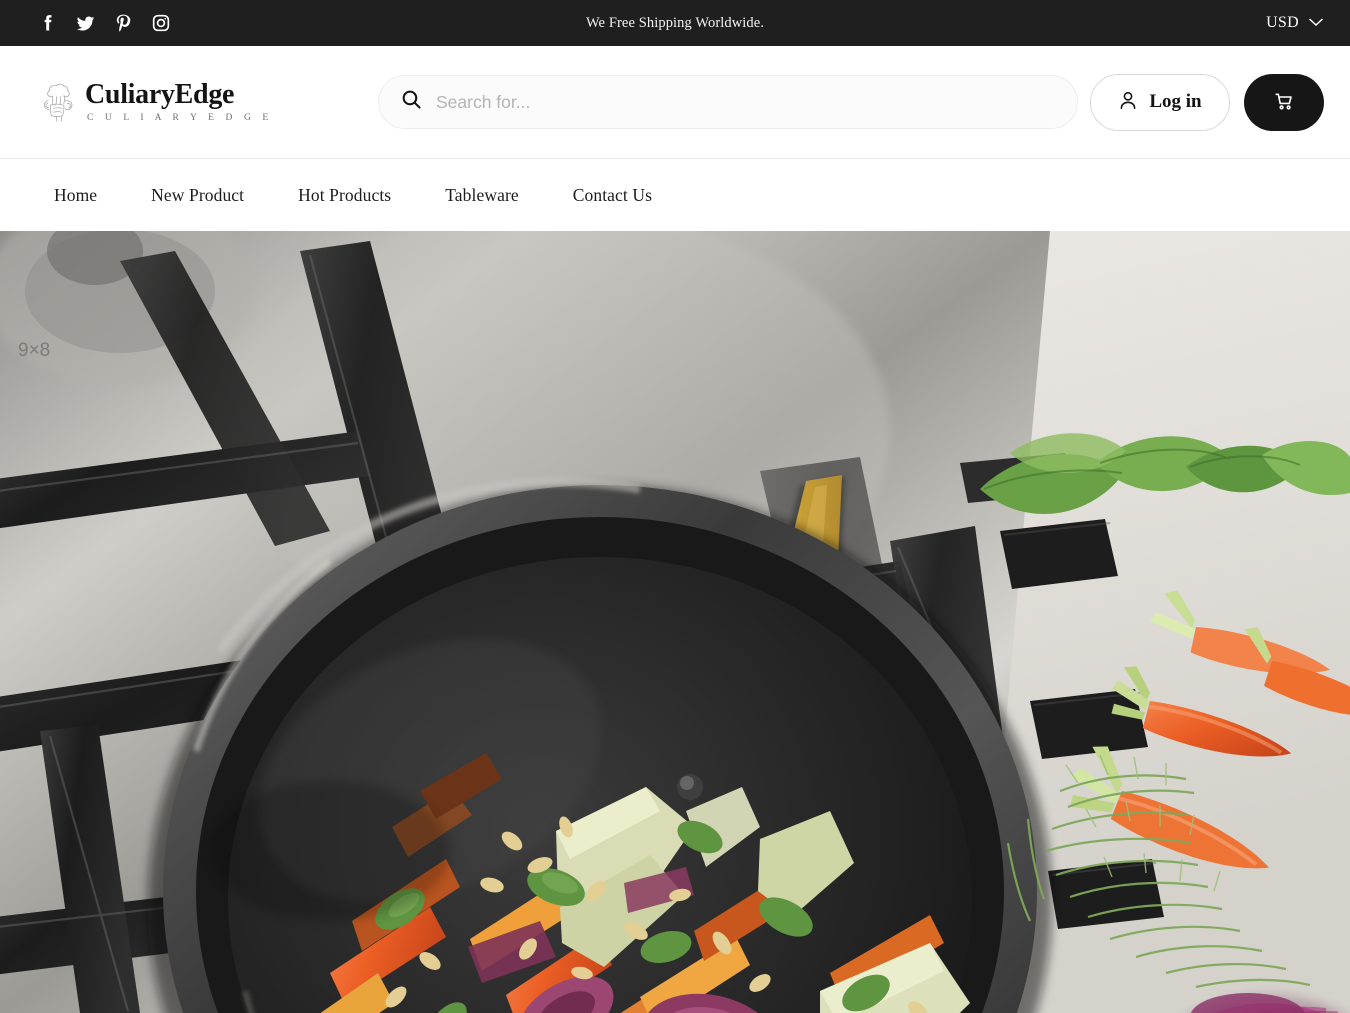 Image resolution: width=1350 pixels, height=1013 pixels. I want to click on header-actions: Log in, so click(1207, 102).